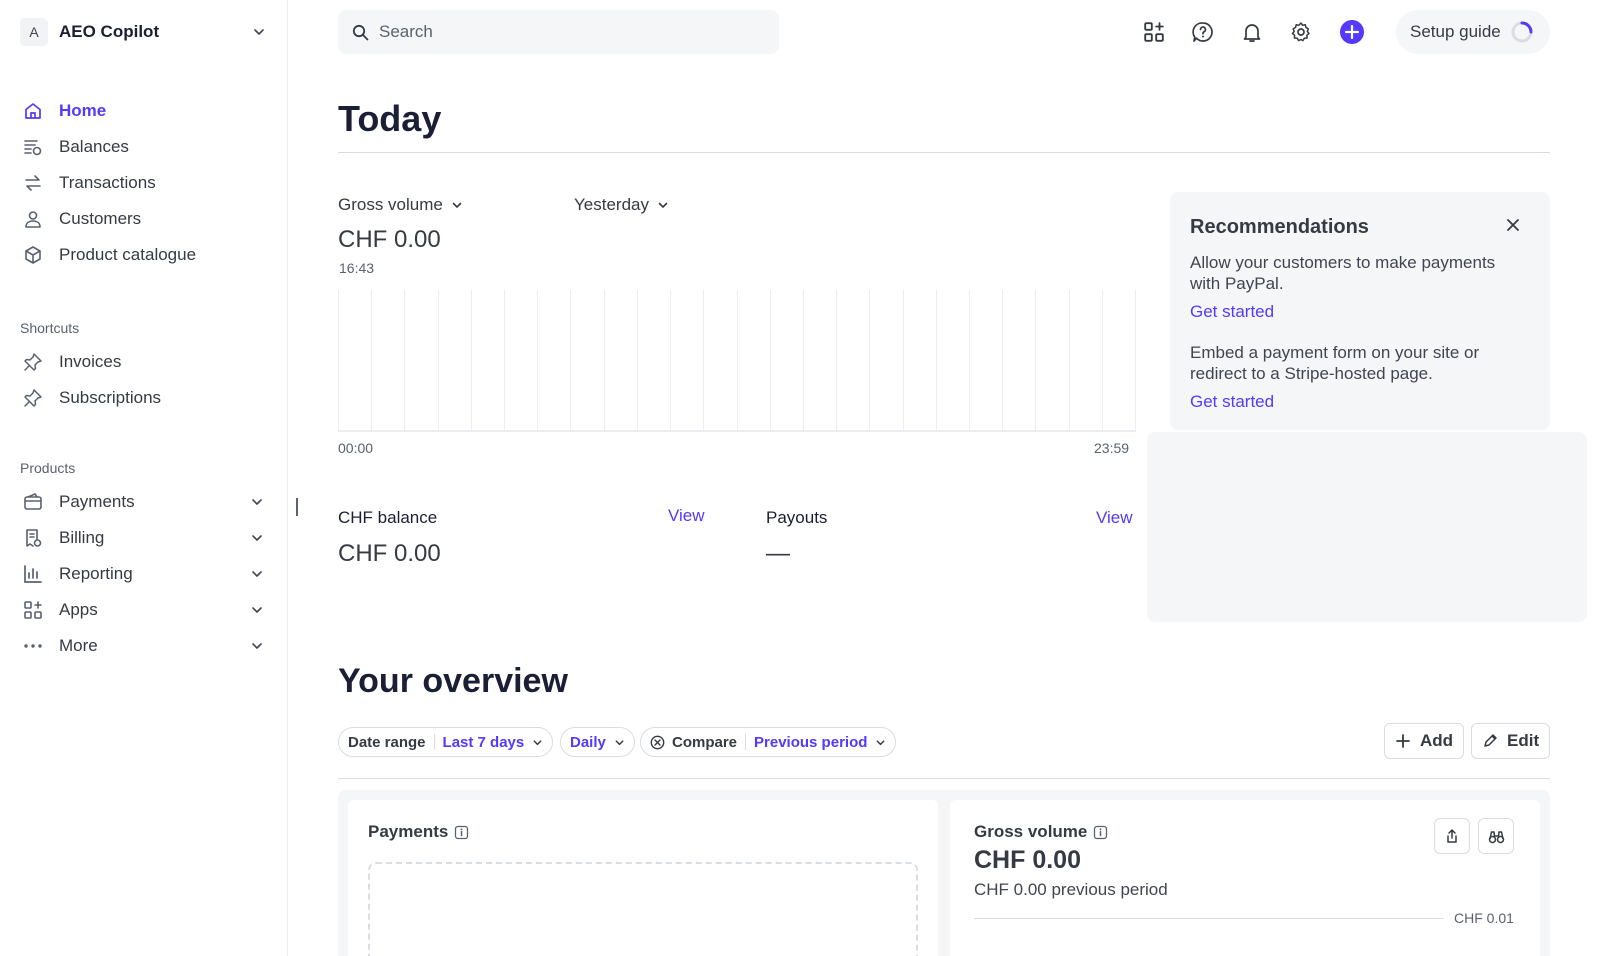 The width and height of the screenshot is (1600, 956). Describe the element at coordinates (78, 645) in the screenshot. I see `sidebar-item-label: More` at that location.